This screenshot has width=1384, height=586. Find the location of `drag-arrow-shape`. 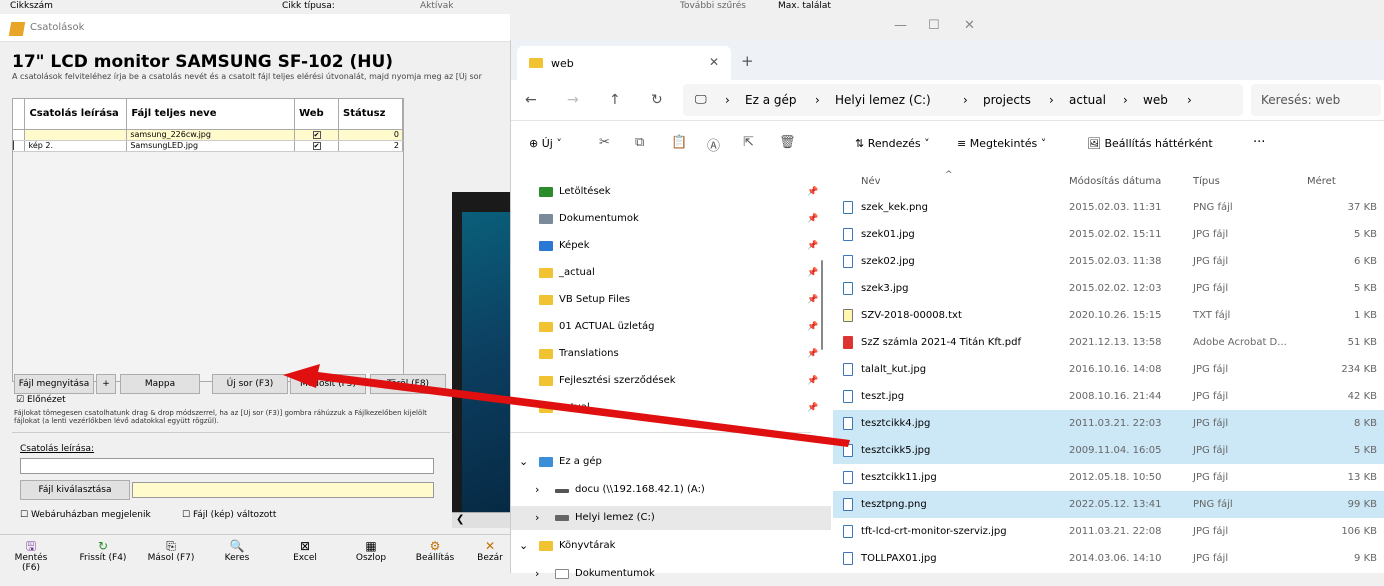

drag-arrow-shape is located at coordinates (566, 405).